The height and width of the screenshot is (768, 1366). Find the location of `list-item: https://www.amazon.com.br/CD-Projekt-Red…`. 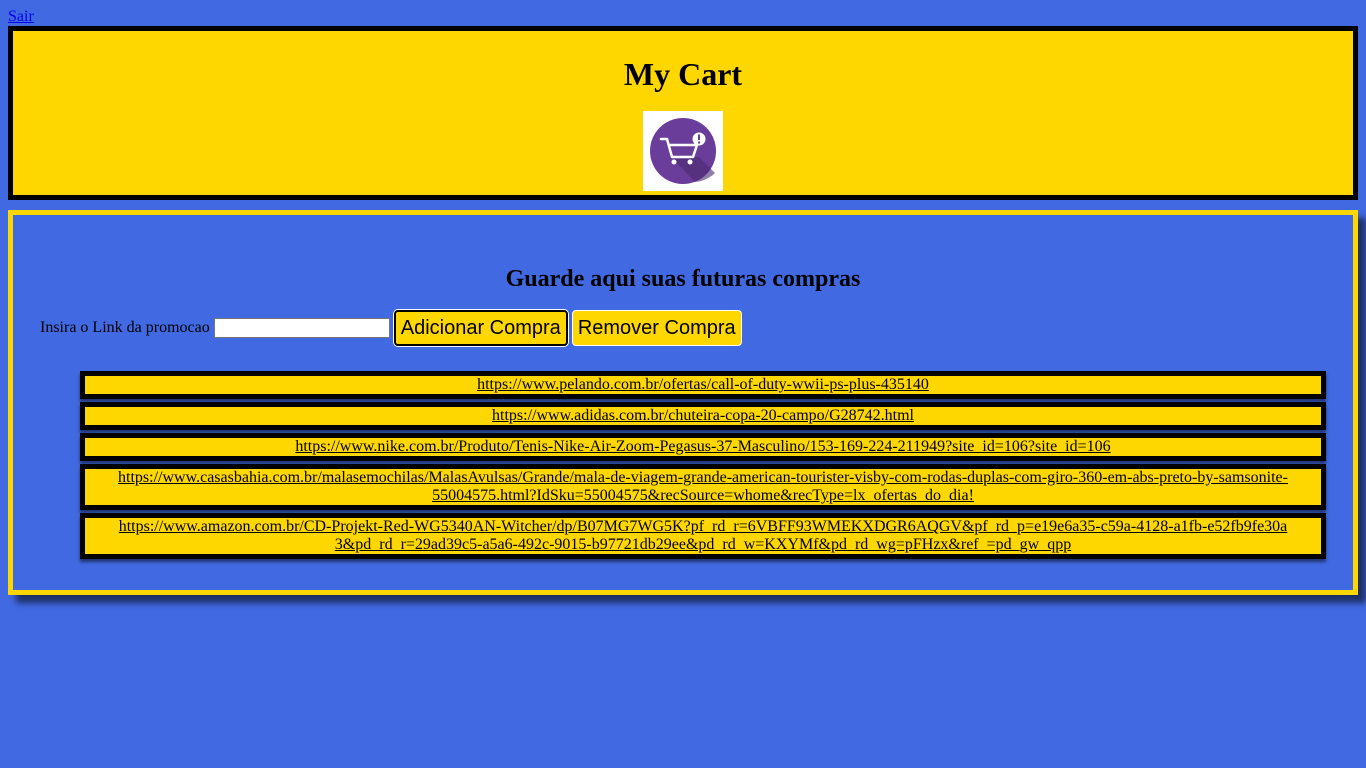

list-item: https://www.amazon.com.br/CD-Projekt-Red… is located at coordinates (703, 536).